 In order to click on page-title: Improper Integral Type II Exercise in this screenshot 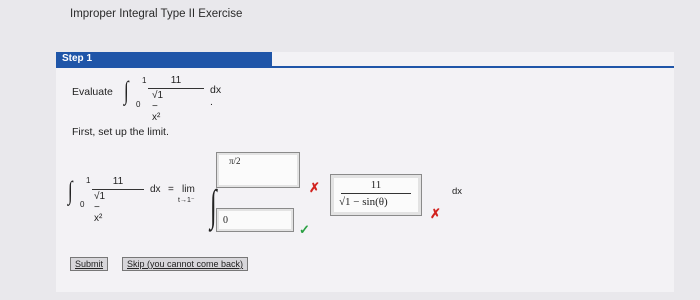, I will do `click(156, 14)`.